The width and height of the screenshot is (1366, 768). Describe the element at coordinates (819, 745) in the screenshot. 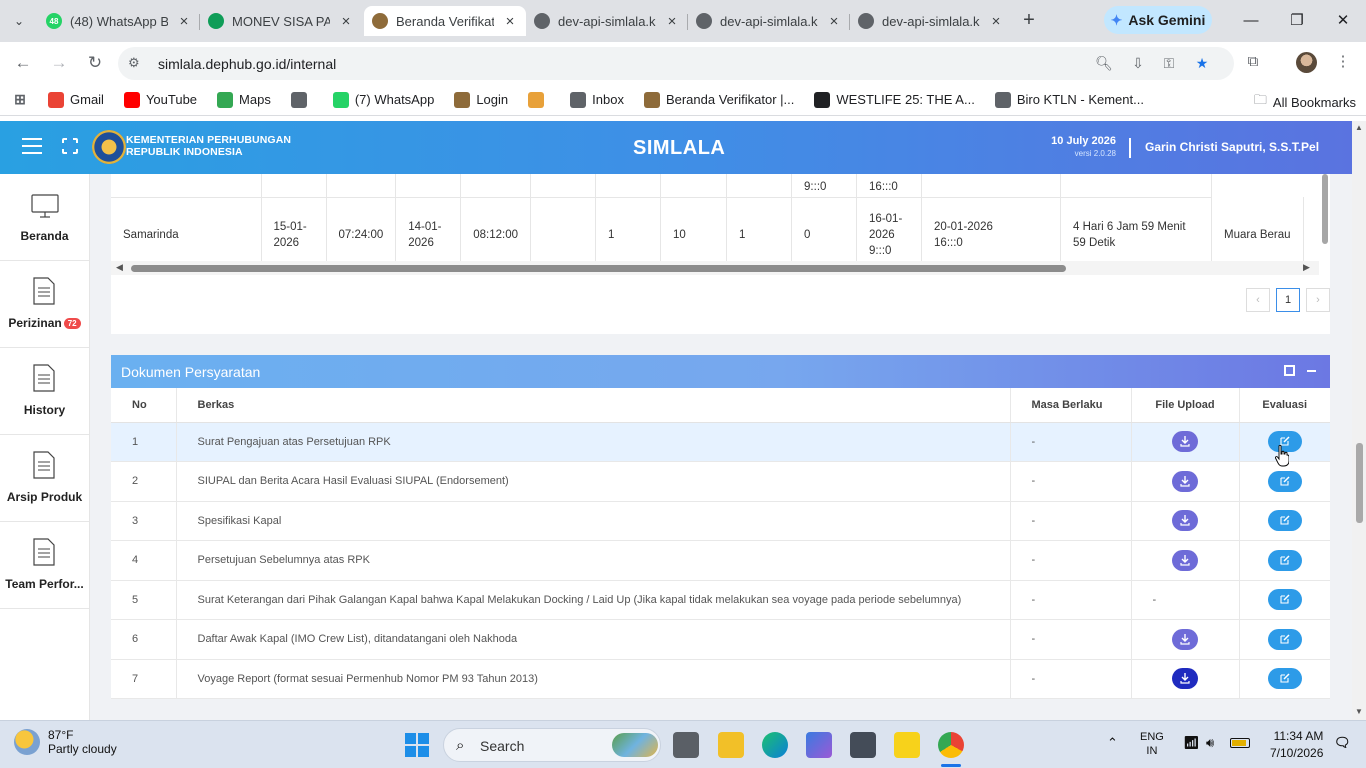

I see `copilot-icon` at that location.